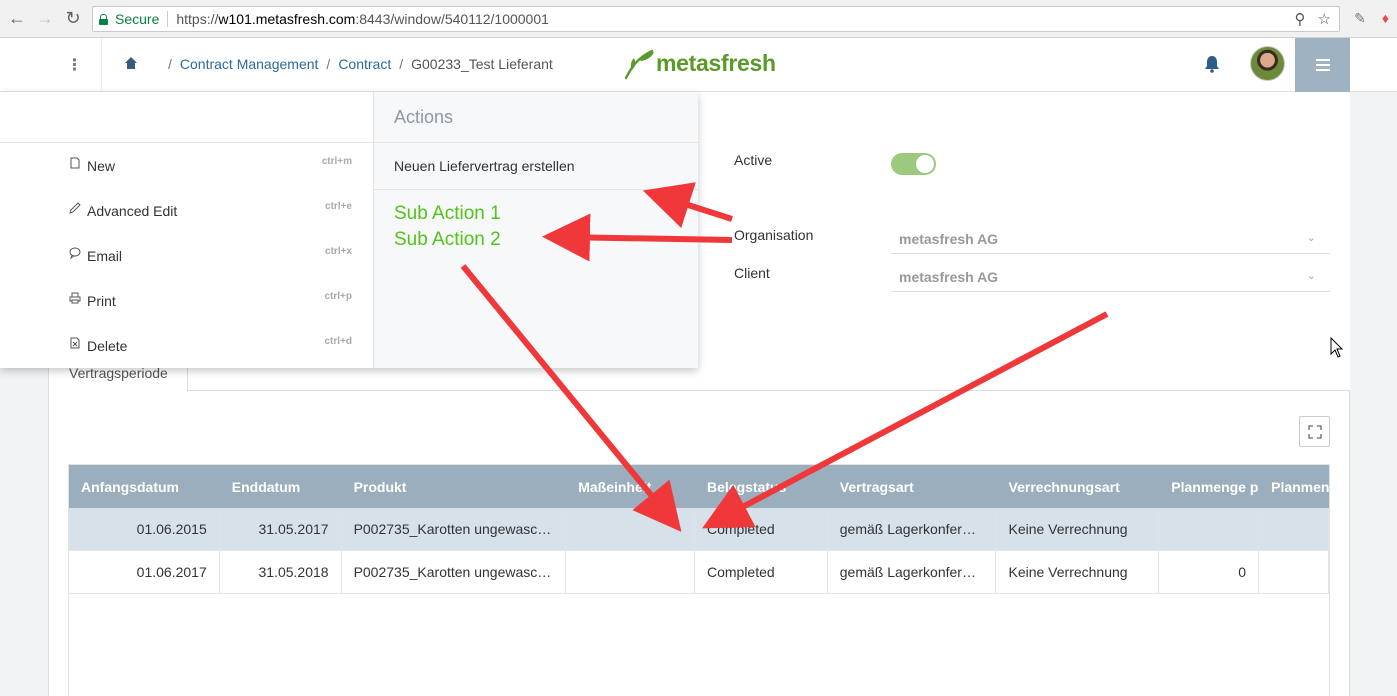 The height and width of the screenshot is (696, 1397). Describe the element at coordinates (186, 210) in the screenshot. I see `menu-item-advanced-edit: Advanced Edit ctrl+e` at that location.